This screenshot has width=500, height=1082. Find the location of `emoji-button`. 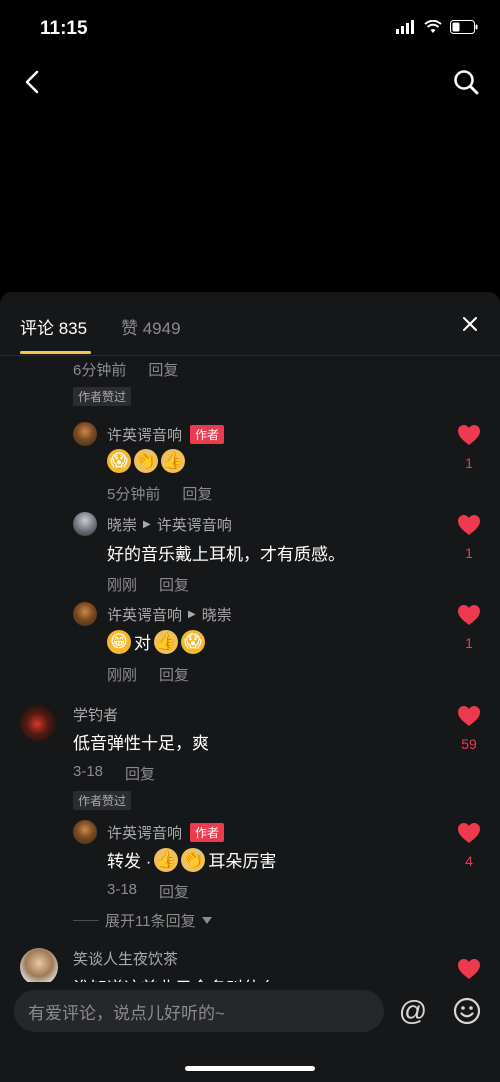

emoji-button is located at coordinates (467, 1011).